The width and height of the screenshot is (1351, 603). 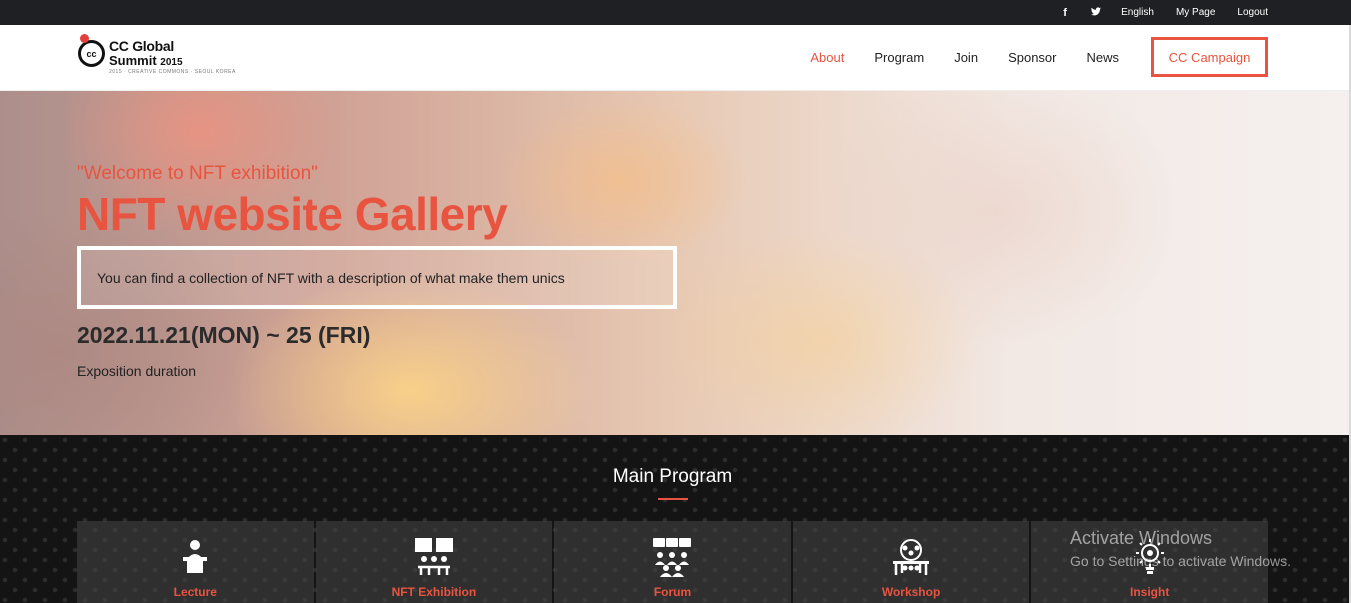 I want to click on nav-news: News, so click(x=1102, y=57).